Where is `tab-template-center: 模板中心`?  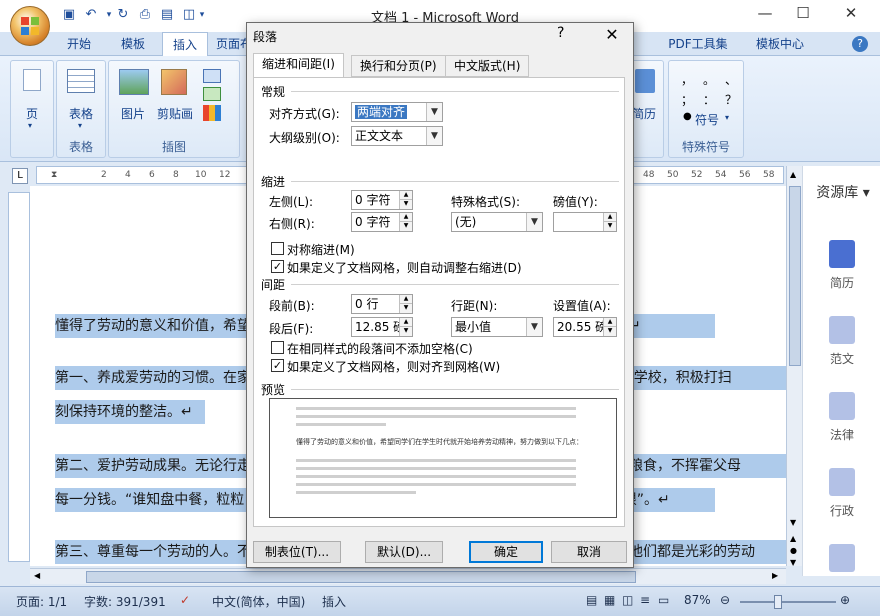
tab-template-center: 模板中心 is located at coordinates (780, 44).